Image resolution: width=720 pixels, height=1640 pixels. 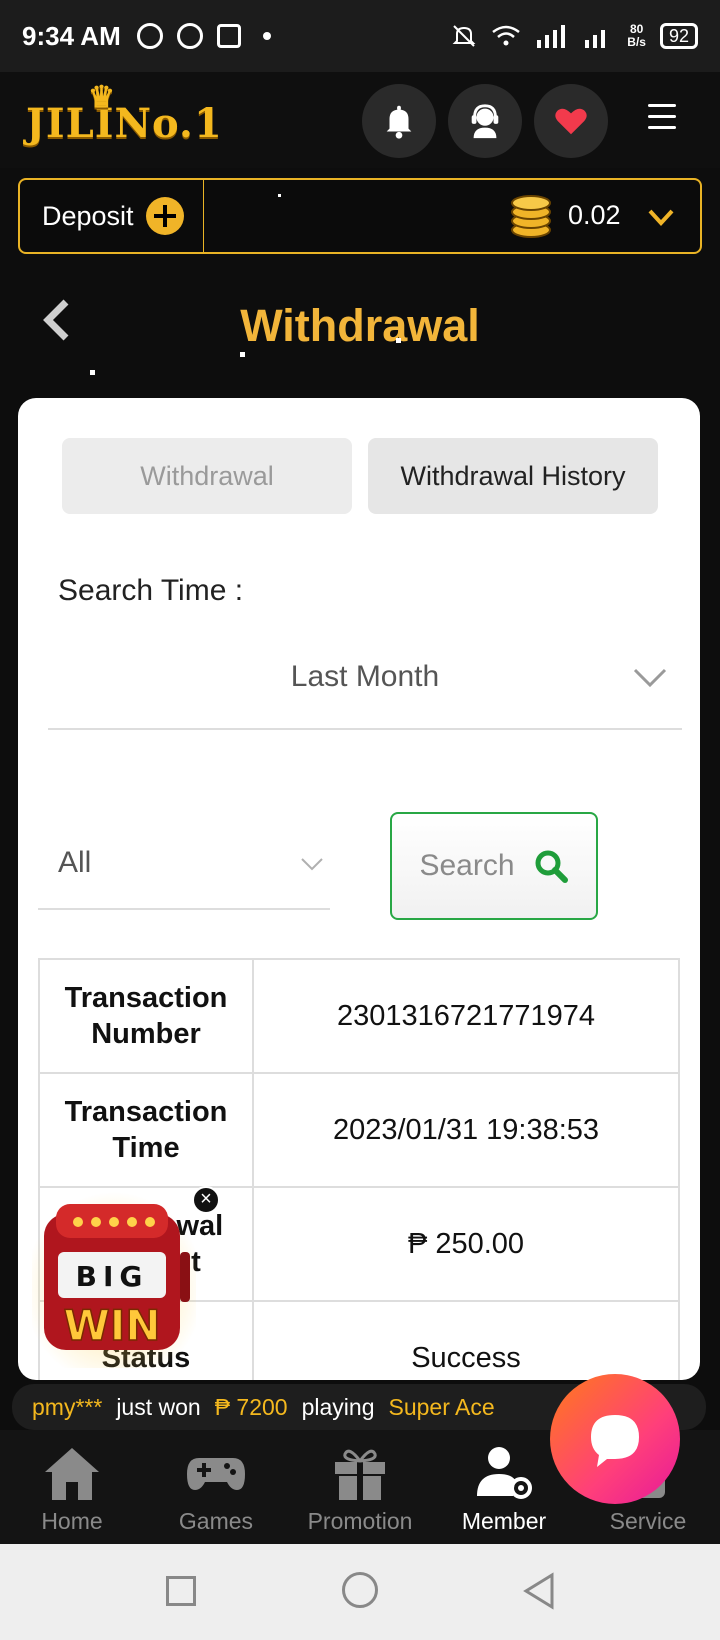 I want to click on nav-label: Games, so click(x=216, y=1521).